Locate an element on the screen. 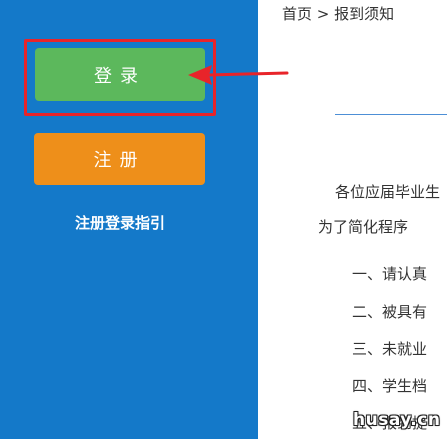 The width and height of the screenshot is (447, 439). watermark: husay.cn is located at coordinates (397, 420).